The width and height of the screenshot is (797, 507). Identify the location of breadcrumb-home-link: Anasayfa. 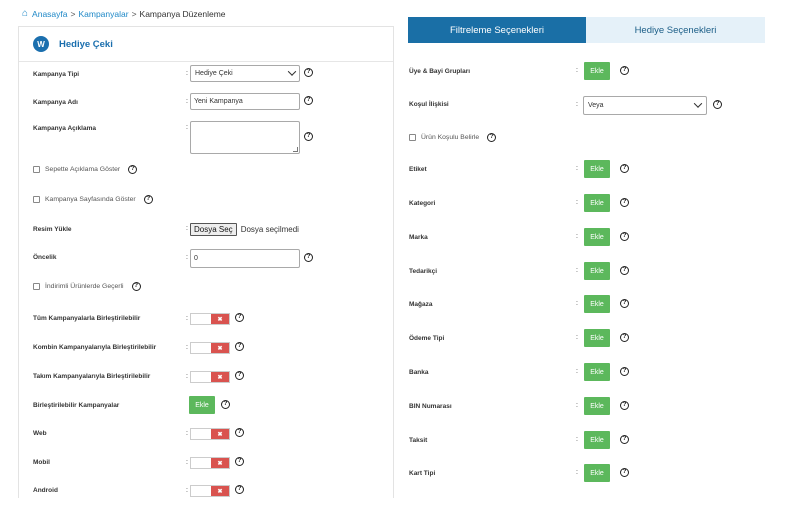
(49, 14).